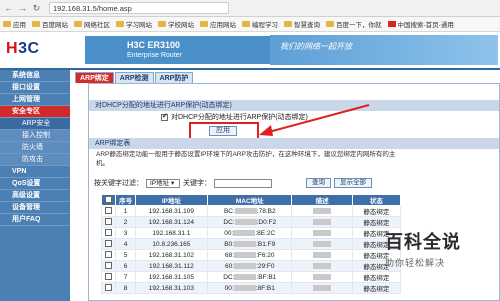 This screenshot has width=500, height=301. I want to click on tab-item: ARP防护, so click(174, 77).